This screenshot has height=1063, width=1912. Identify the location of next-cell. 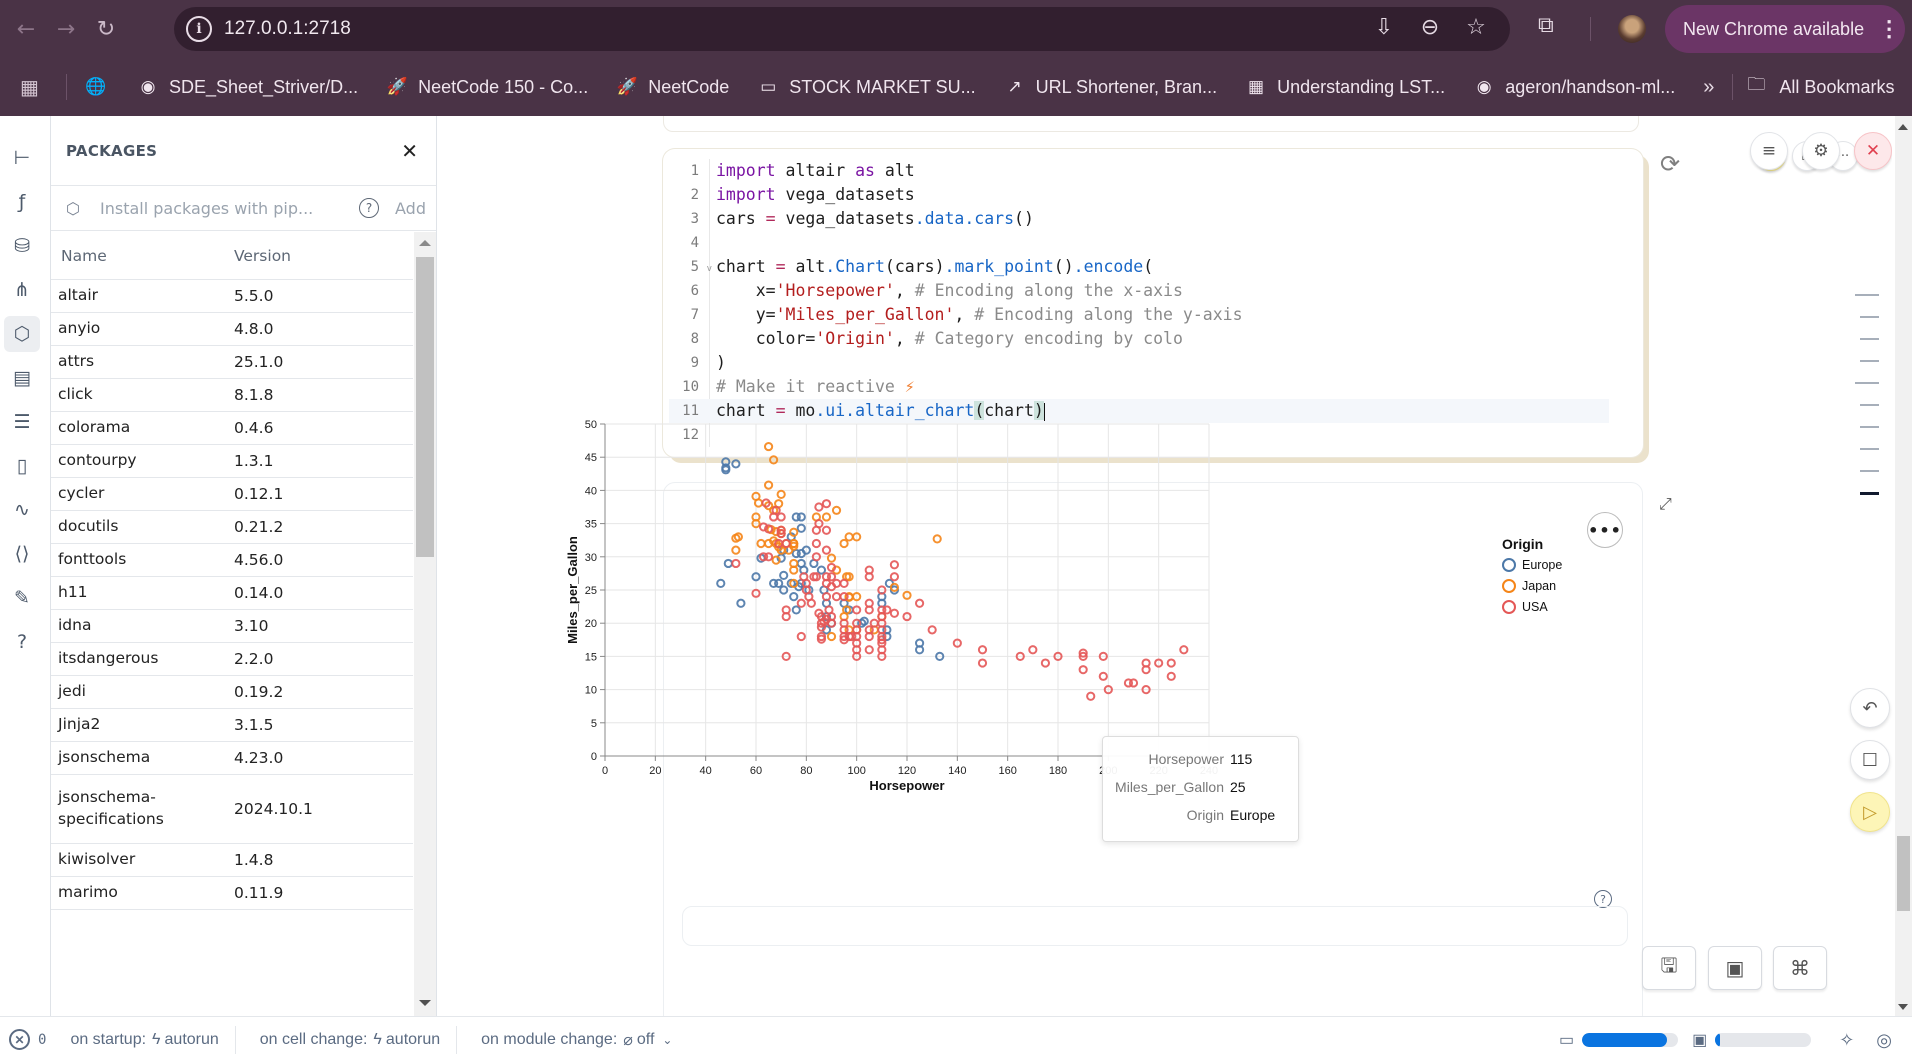
(1155, 926).